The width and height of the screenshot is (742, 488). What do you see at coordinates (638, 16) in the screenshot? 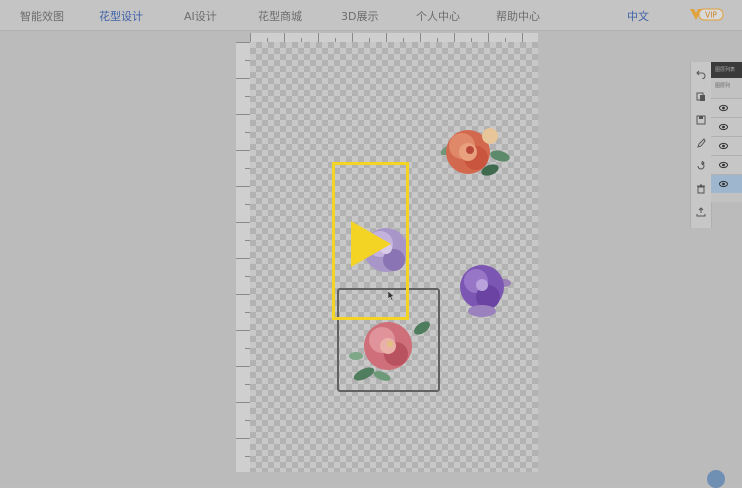
I see `language-switch: 中文` at bounding box center [638, 16].